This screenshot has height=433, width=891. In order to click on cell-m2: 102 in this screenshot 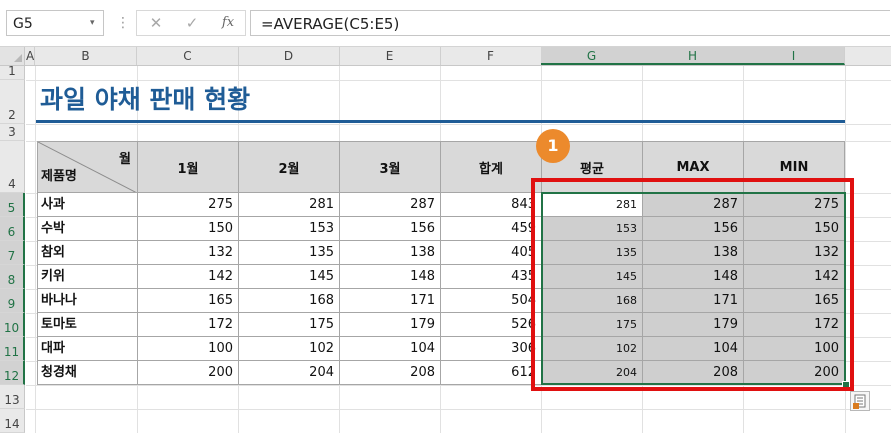, I will do `click(289, 348)`.